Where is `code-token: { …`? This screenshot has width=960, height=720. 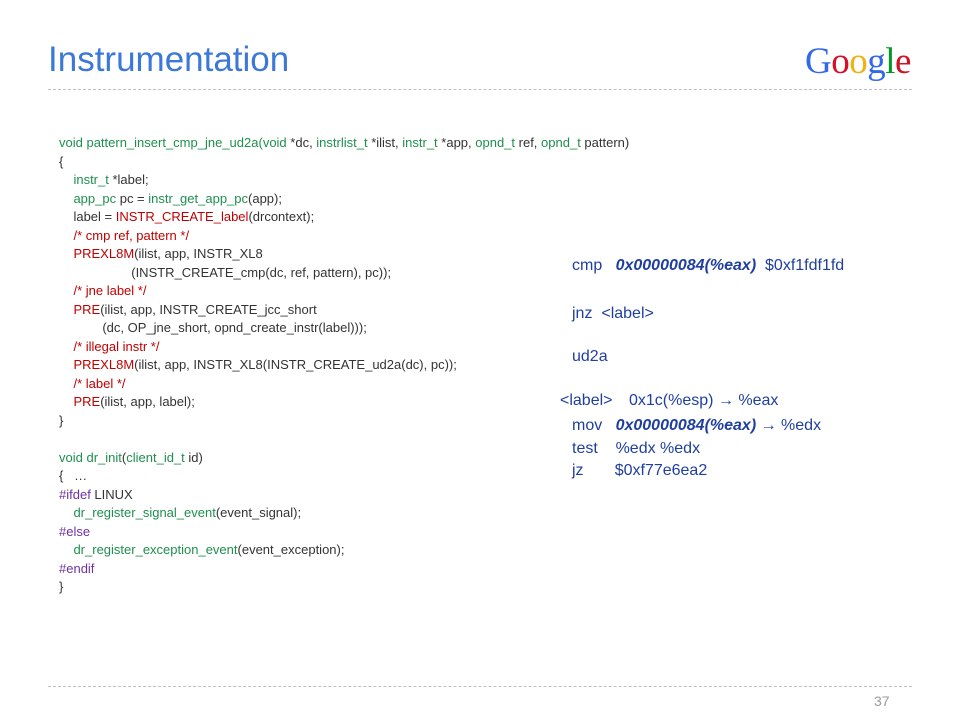 code-token: { … is located at coordinates (73, 475).